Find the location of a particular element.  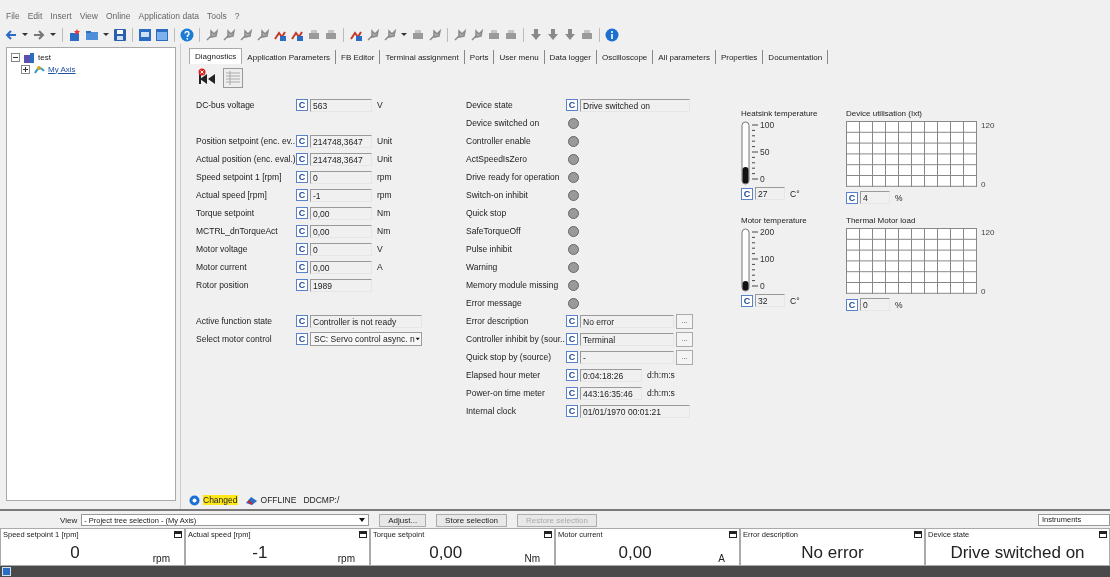

tab: Application Parameters is located at coordinates (289, 57).